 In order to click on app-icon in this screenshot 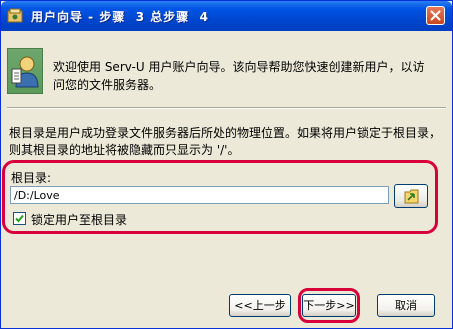, I will do `click(15, 16)`.